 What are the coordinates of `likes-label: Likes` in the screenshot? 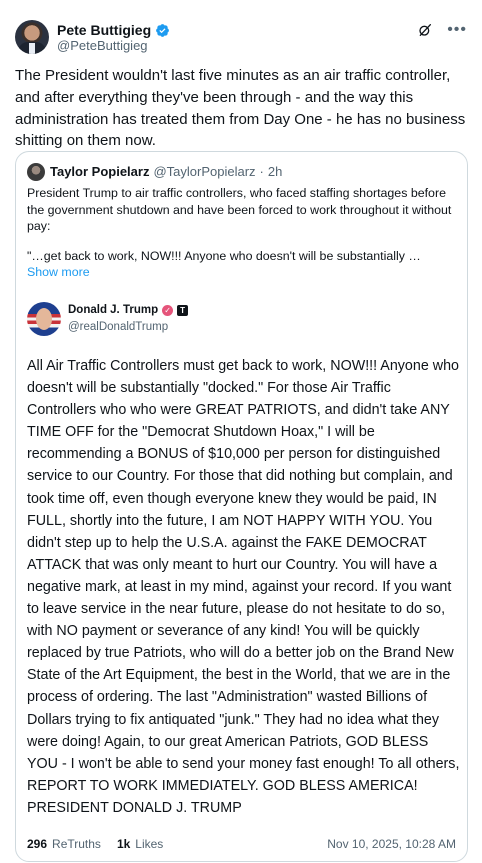 It's located at (149, 844).